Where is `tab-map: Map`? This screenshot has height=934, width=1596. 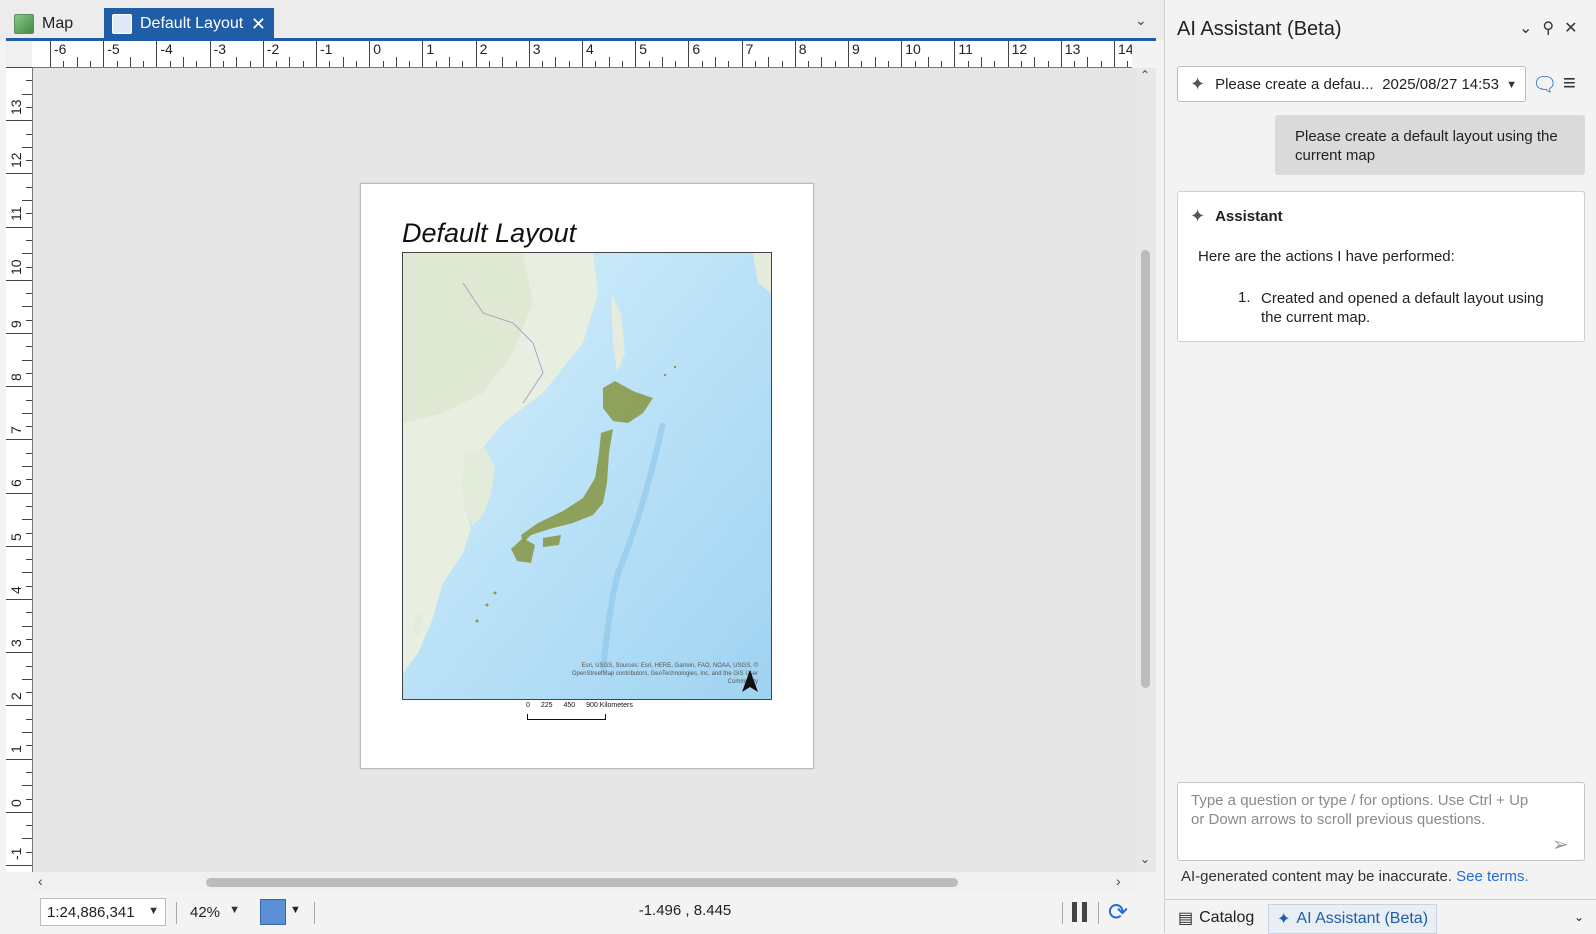
tab-map: Map is located at coordinates (54, 24).